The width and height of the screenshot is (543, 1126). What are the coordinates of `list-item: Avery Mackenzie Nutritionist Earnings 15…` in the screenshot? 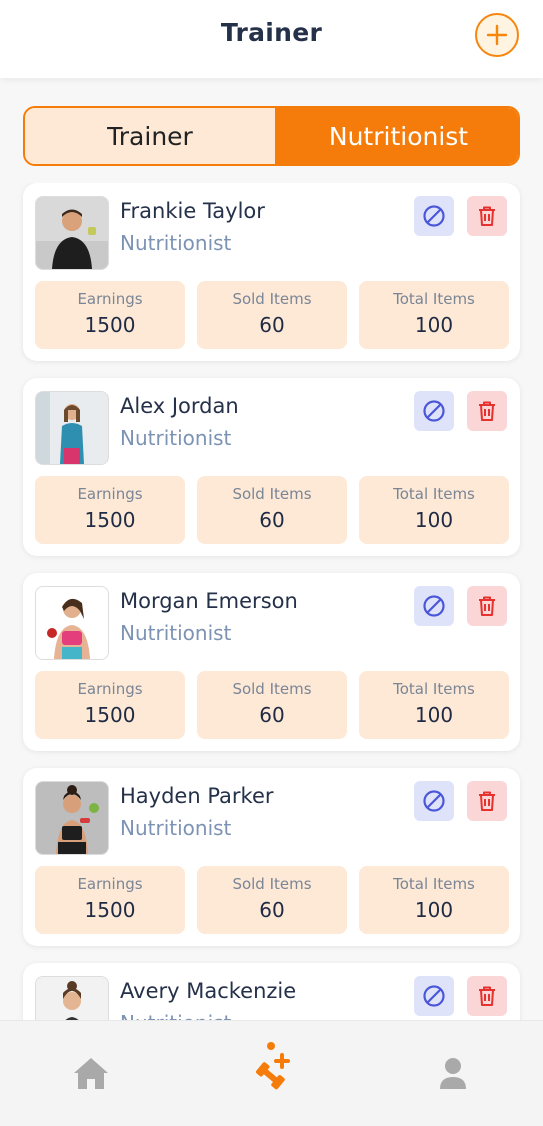 It's located at (271, 991).